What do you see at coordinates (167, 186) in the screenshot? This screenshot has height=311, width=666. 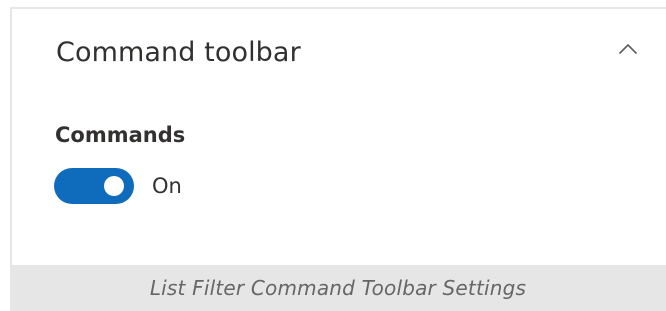 I see `toggle-state-label: On` at bounding box center [167, 186].